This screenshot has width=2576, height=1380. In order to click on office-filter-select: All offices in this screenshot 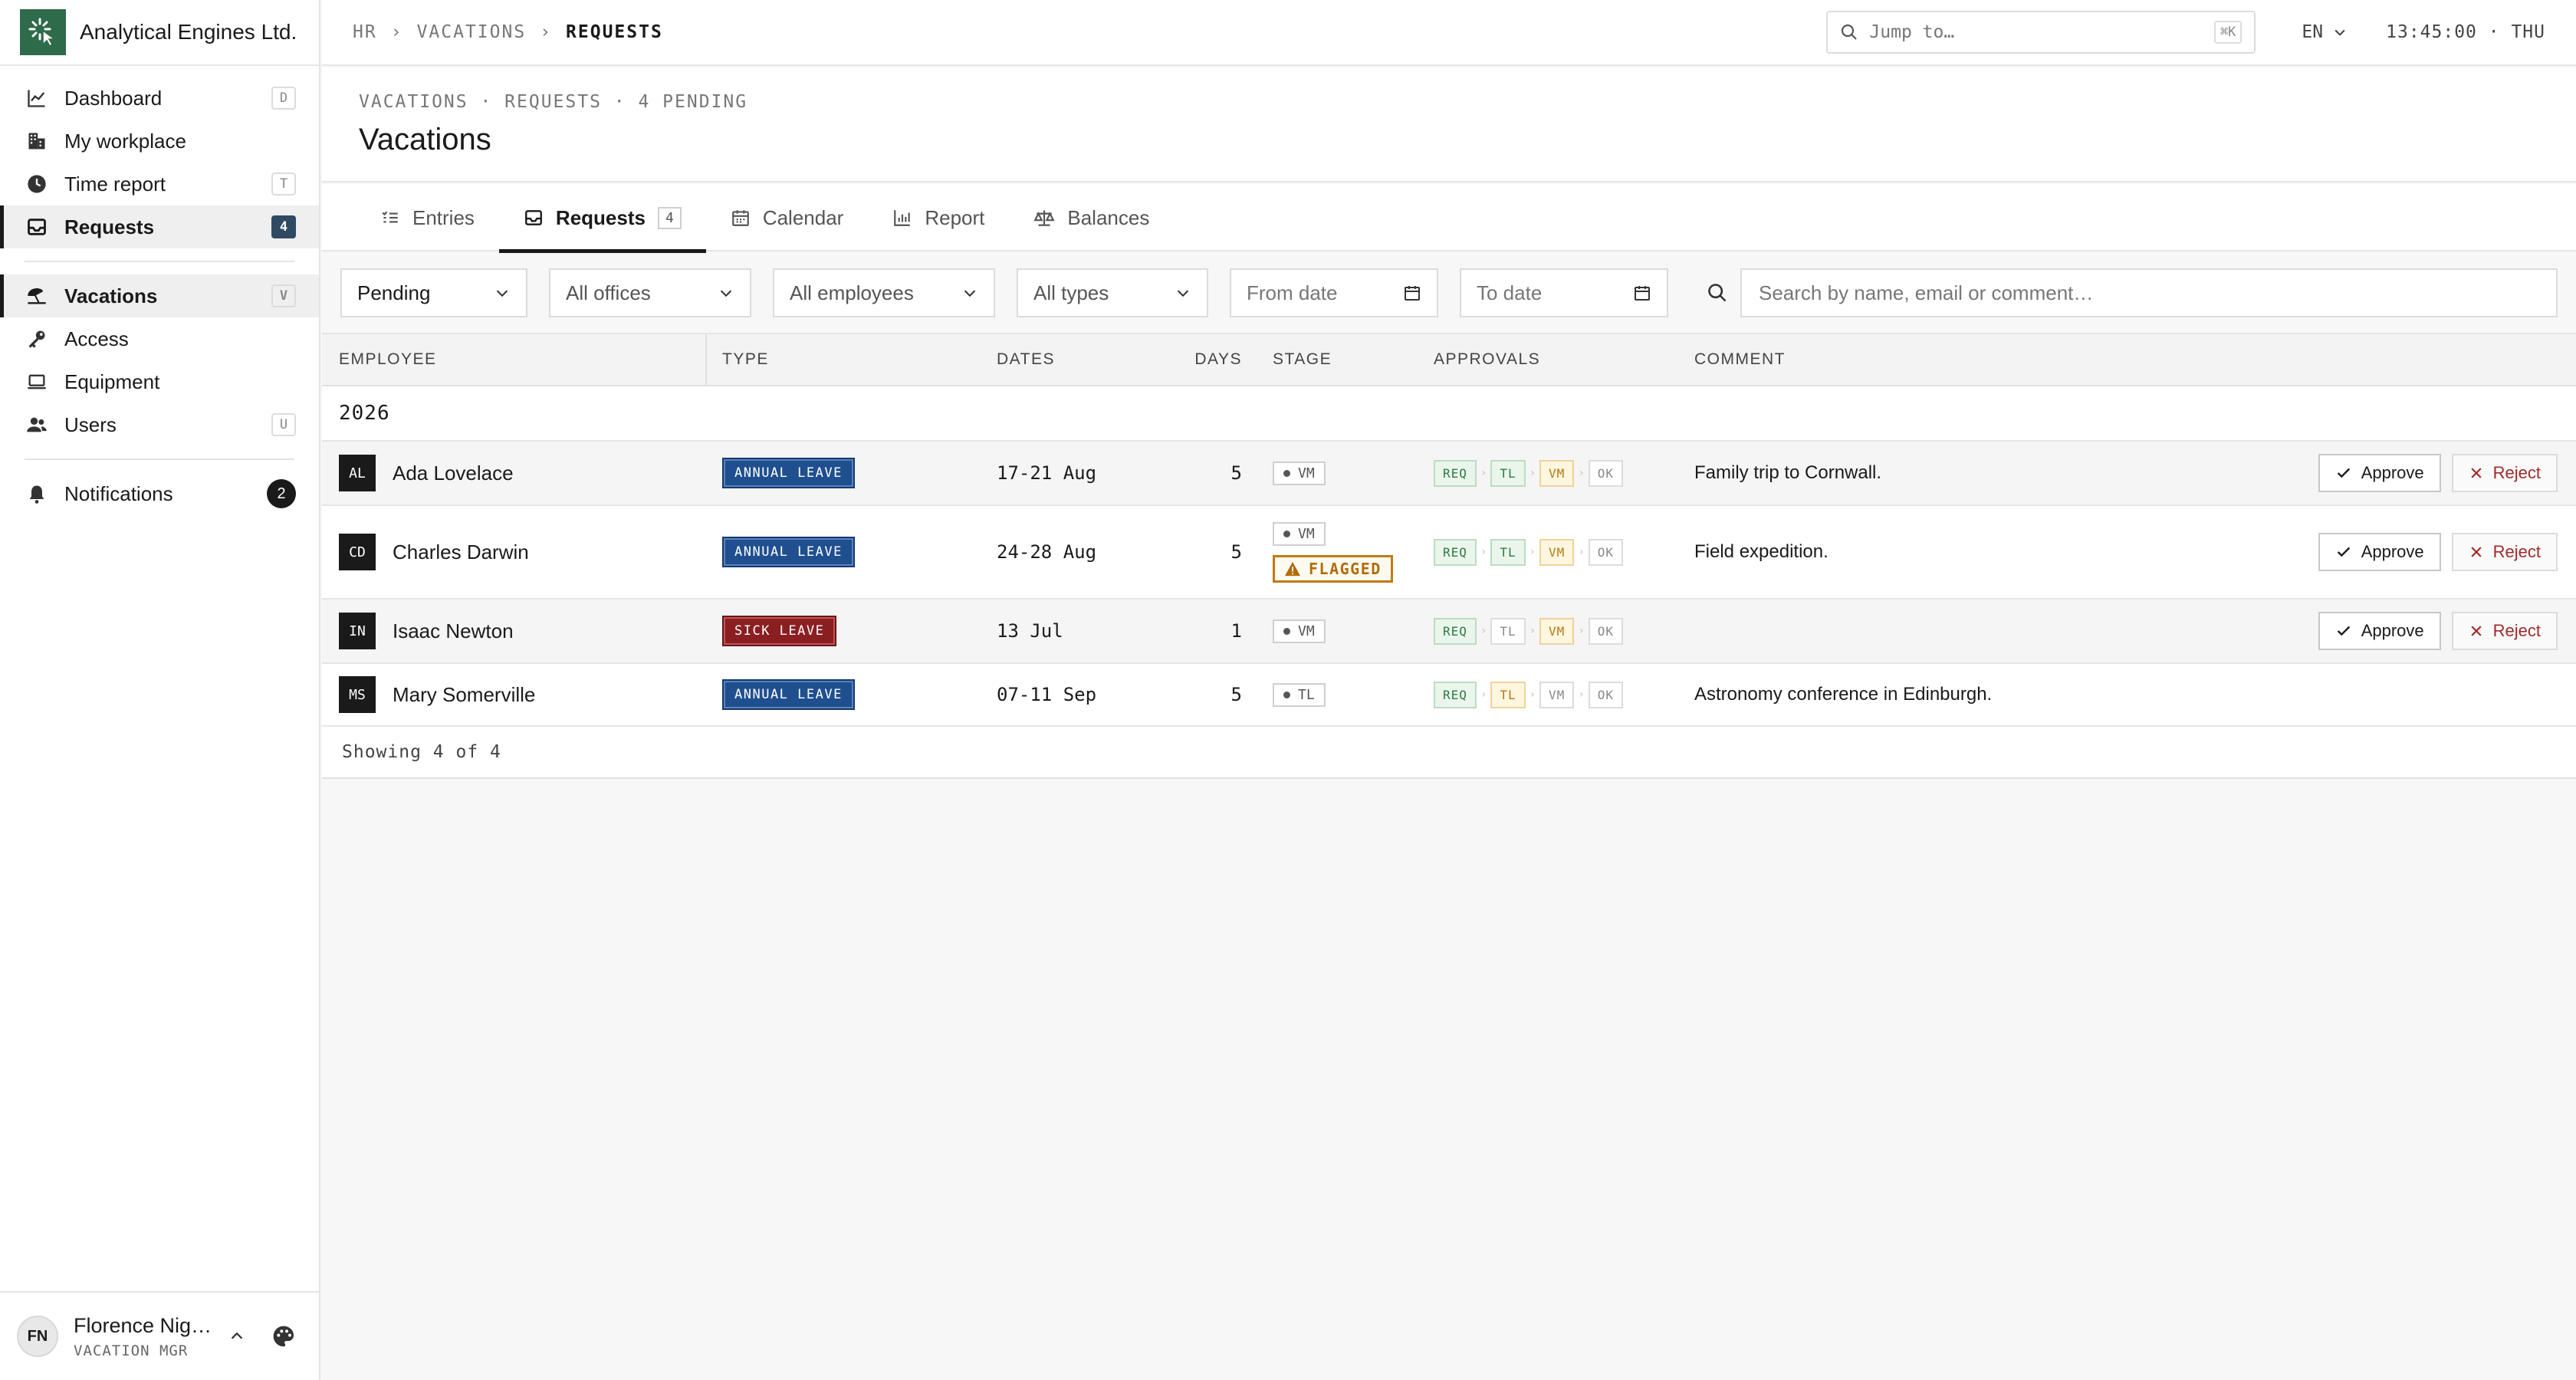, I will do `click(650, 293)`.